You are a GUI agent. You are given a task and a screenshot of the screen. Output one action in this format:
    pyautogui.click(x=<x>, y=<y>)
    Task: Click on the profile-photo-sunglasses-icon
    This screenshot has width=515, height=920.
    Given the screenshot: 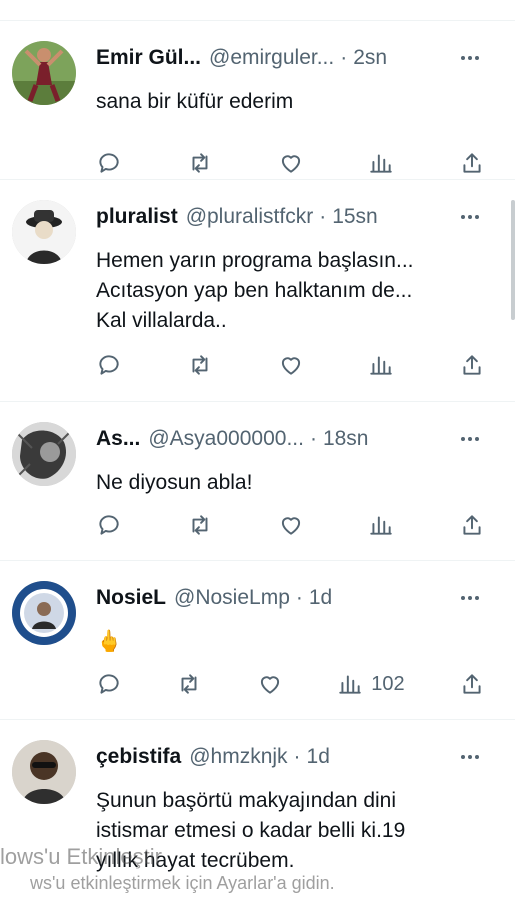 What is the action you would take?
    pyautogui.click(x=44, y=772)
    